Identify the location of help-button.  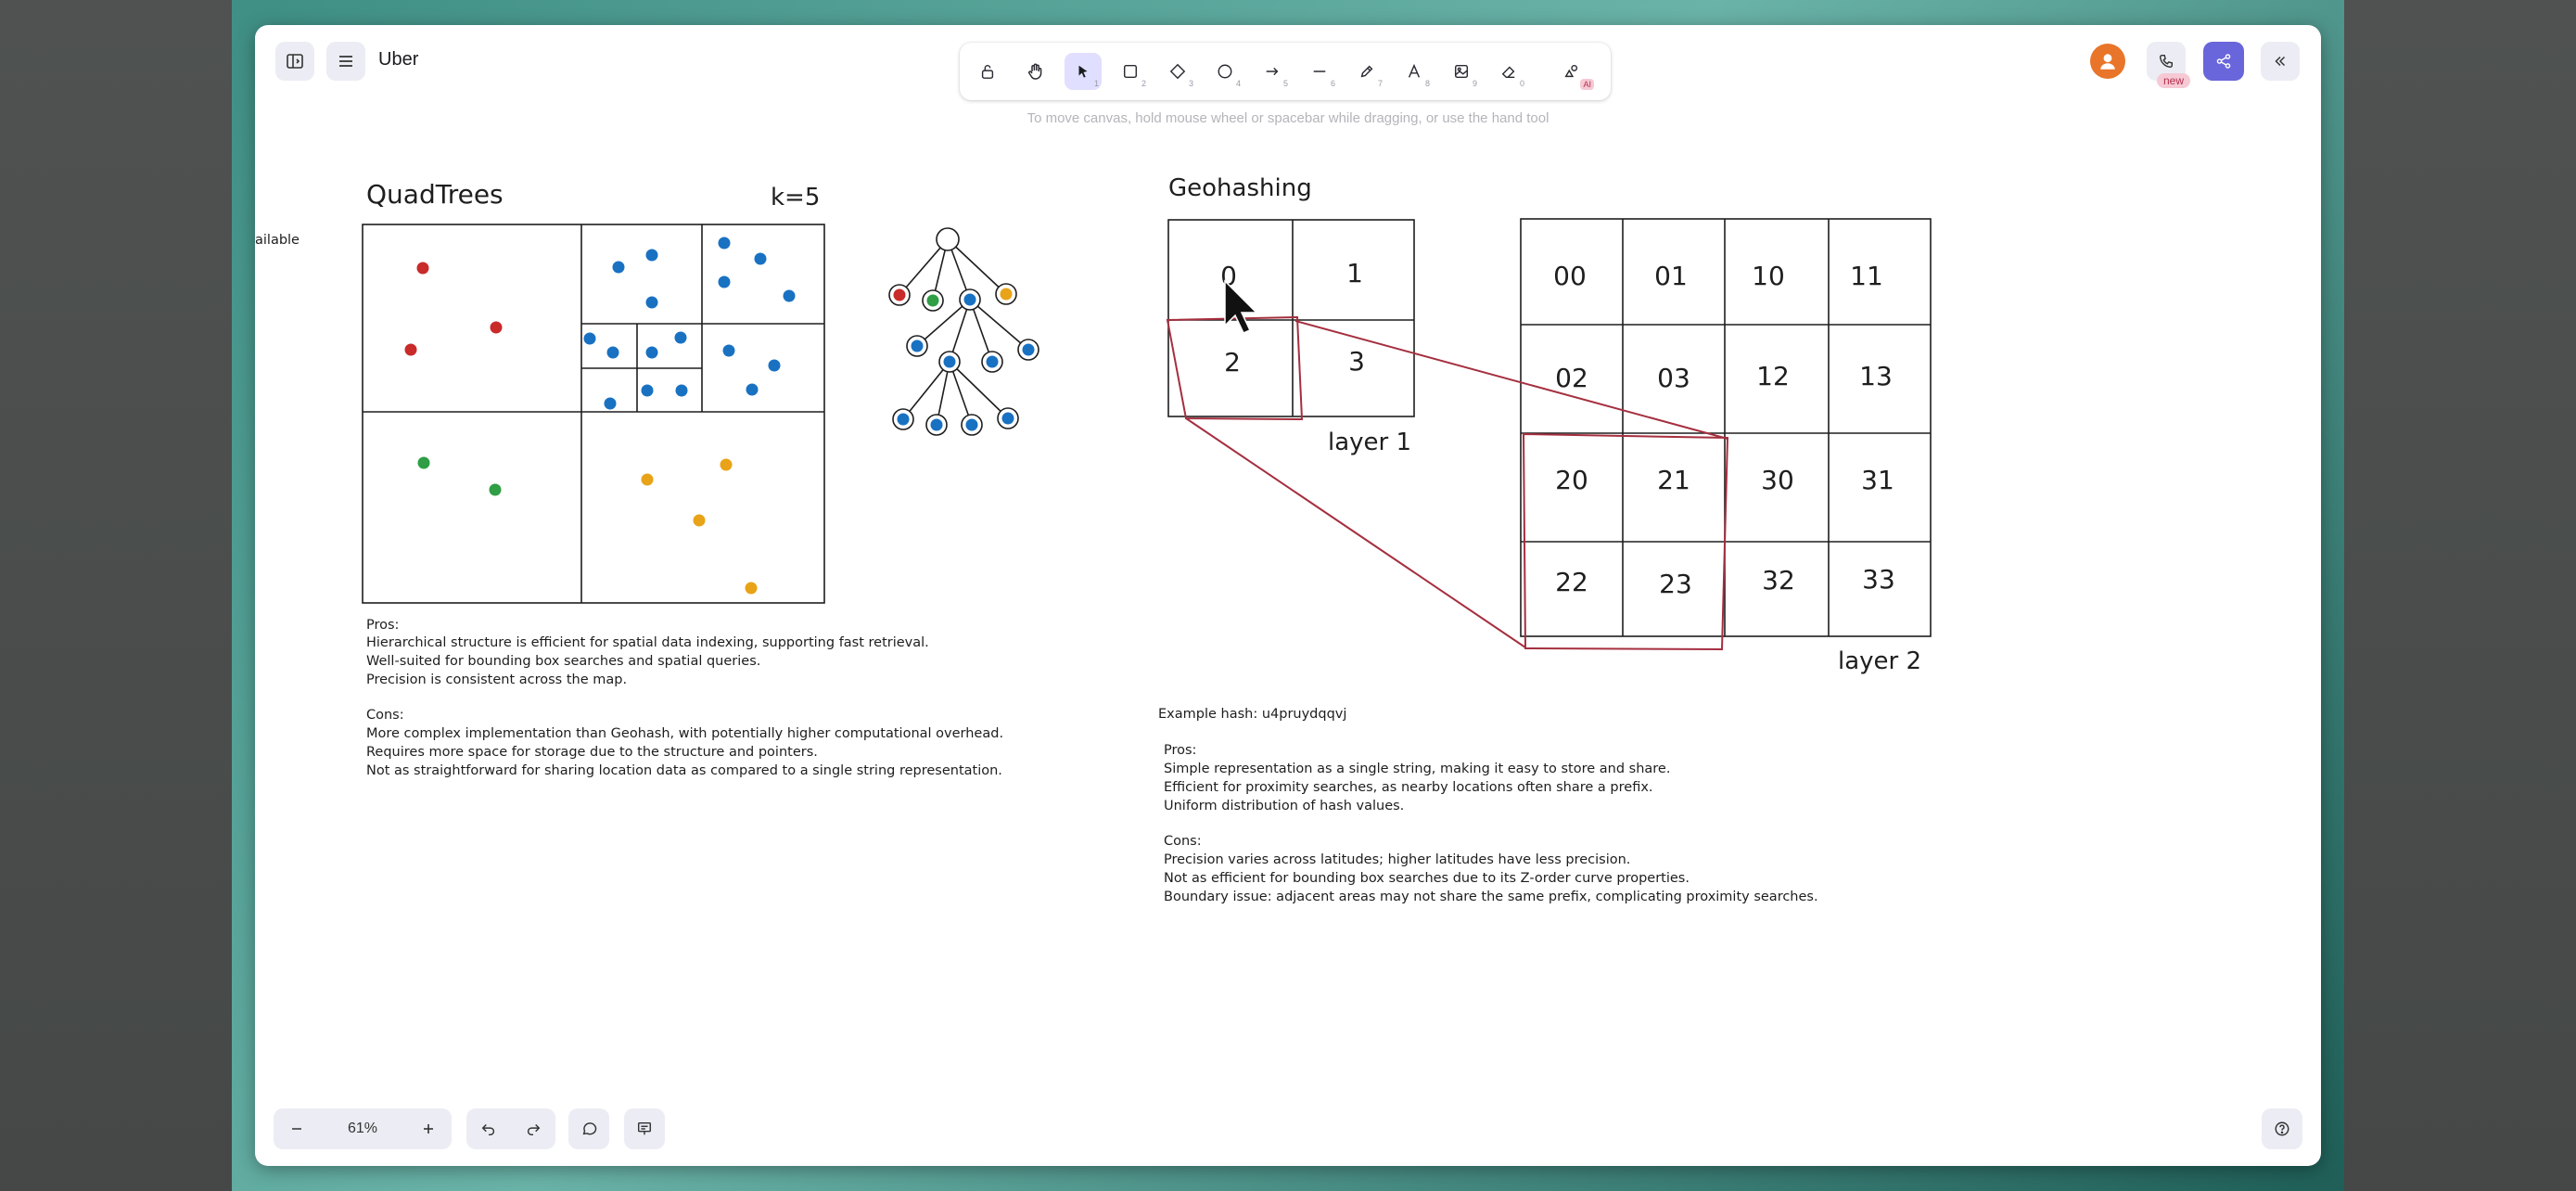
(2282, 1128).